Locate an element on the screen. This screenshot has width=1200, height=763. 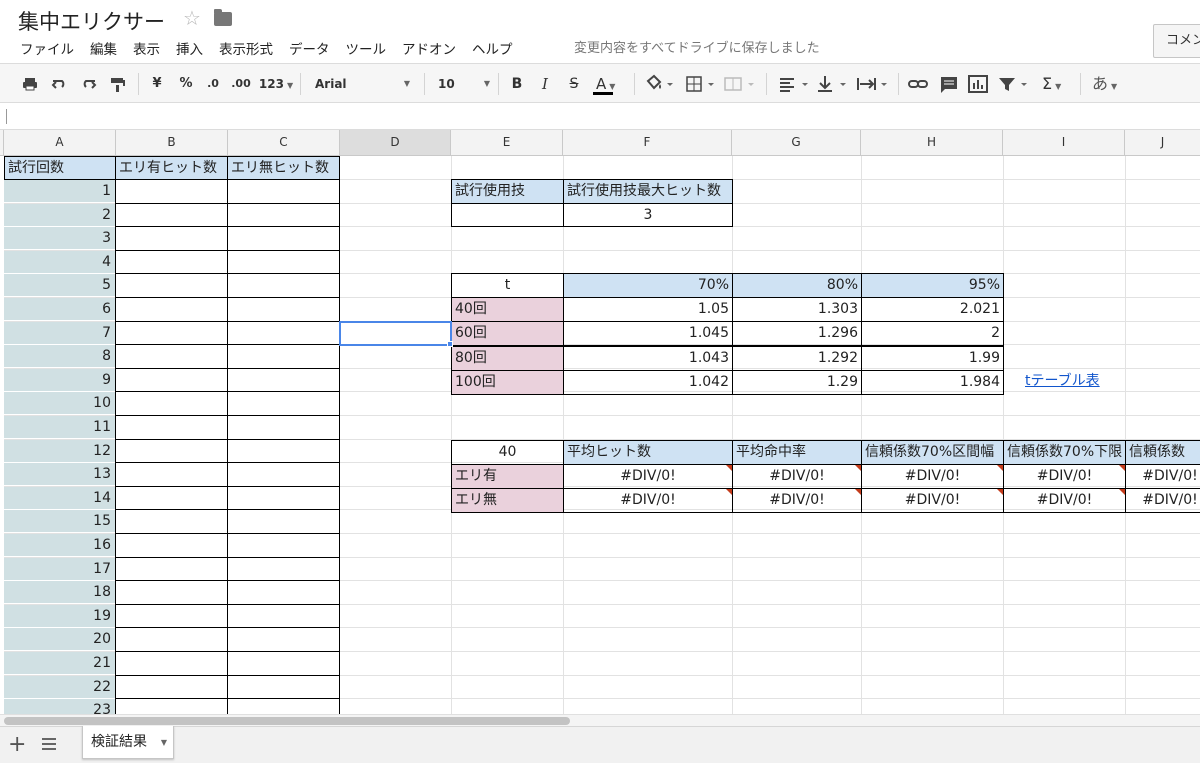
t-table-value: 1.292 is located at coordinates (797, 358).